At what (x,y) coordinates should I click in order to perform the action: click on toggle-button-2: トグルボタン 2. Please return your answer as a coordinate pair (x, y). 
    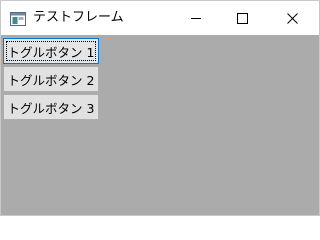
    Looking at the image, I should click on (51, 79).